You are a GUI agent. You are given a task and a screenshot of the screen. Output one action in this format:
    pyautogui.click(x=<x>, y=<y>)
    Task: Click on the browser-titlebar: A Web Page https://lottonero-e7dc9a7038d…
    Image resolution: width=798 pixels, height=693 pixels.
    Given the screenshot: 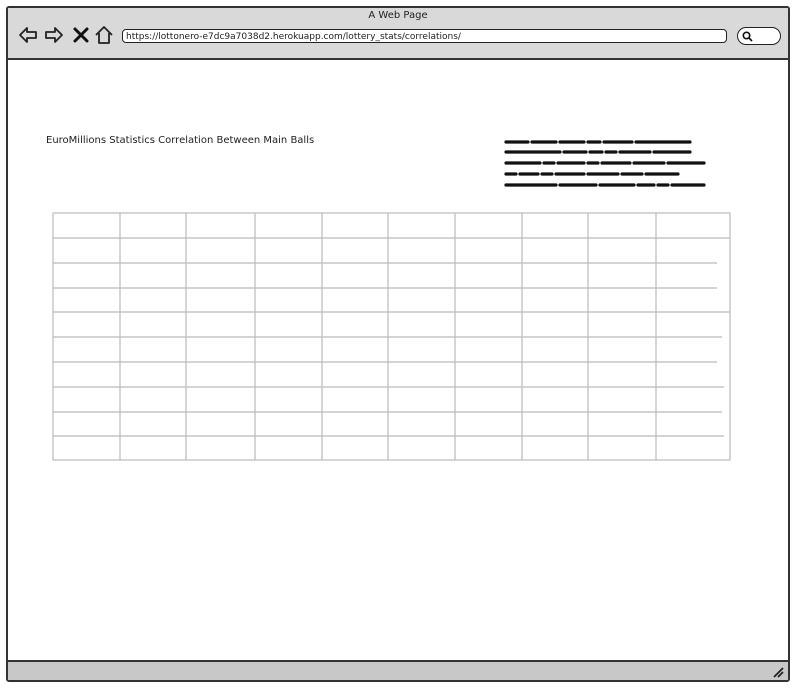 What is the action you would take?
    pyautogui.click(x=398, y=34)
    